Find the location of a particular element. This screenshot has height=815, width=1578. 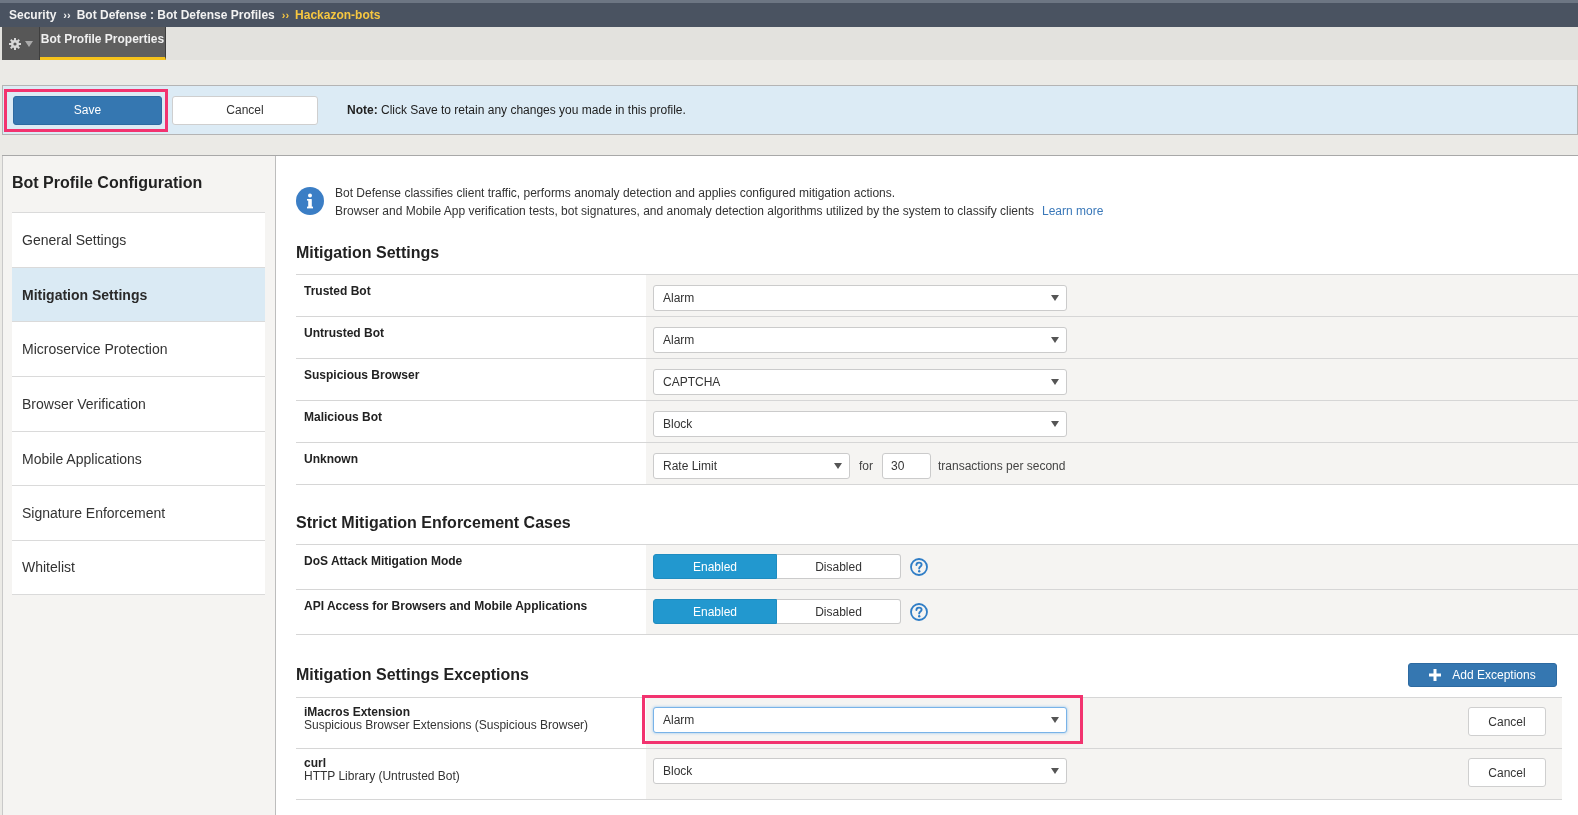

section-heading: Strict Mitigation Enforcement Cases is located at coordinates (434, 523).